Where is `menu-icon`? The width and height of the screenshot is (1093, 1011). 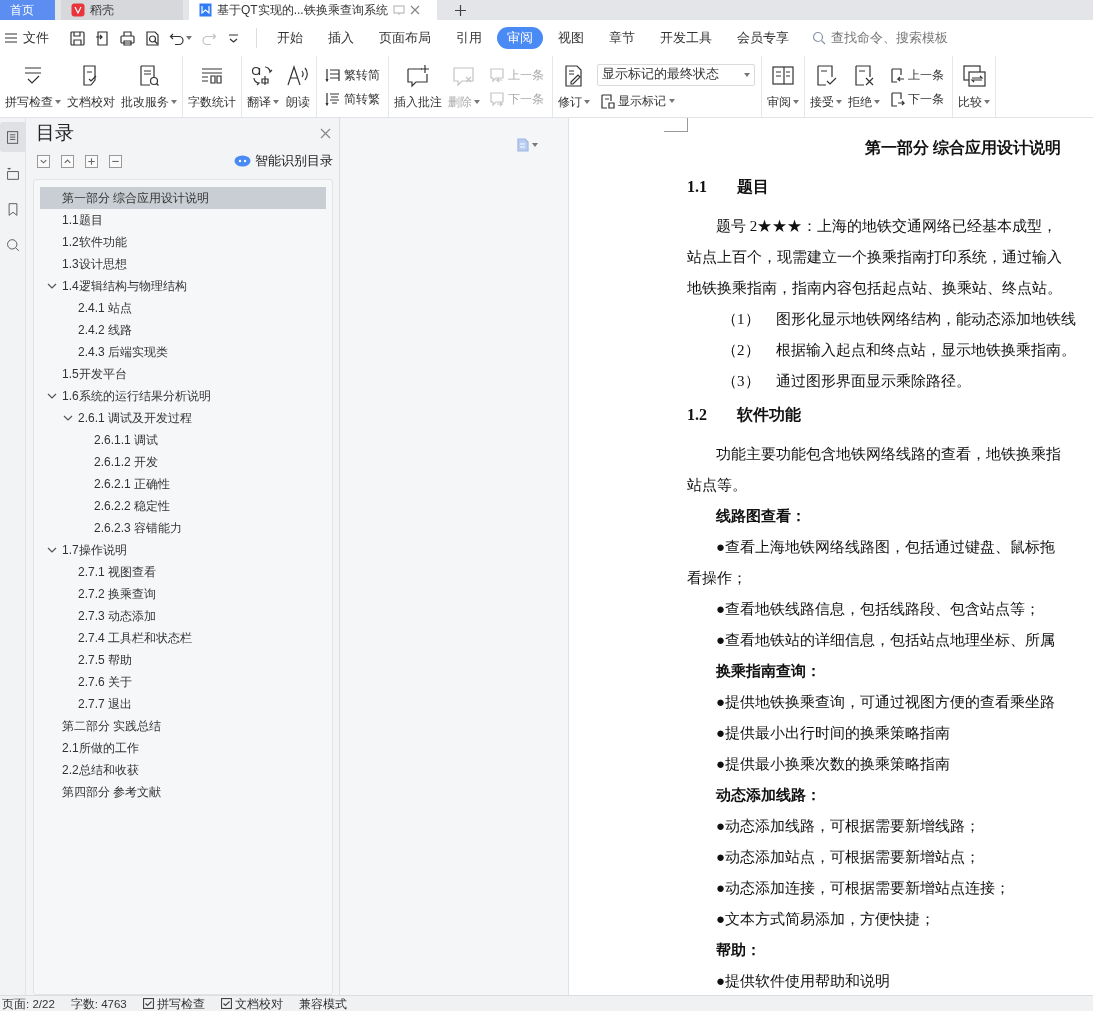
menu-icon is located at coordinates (11, 38).